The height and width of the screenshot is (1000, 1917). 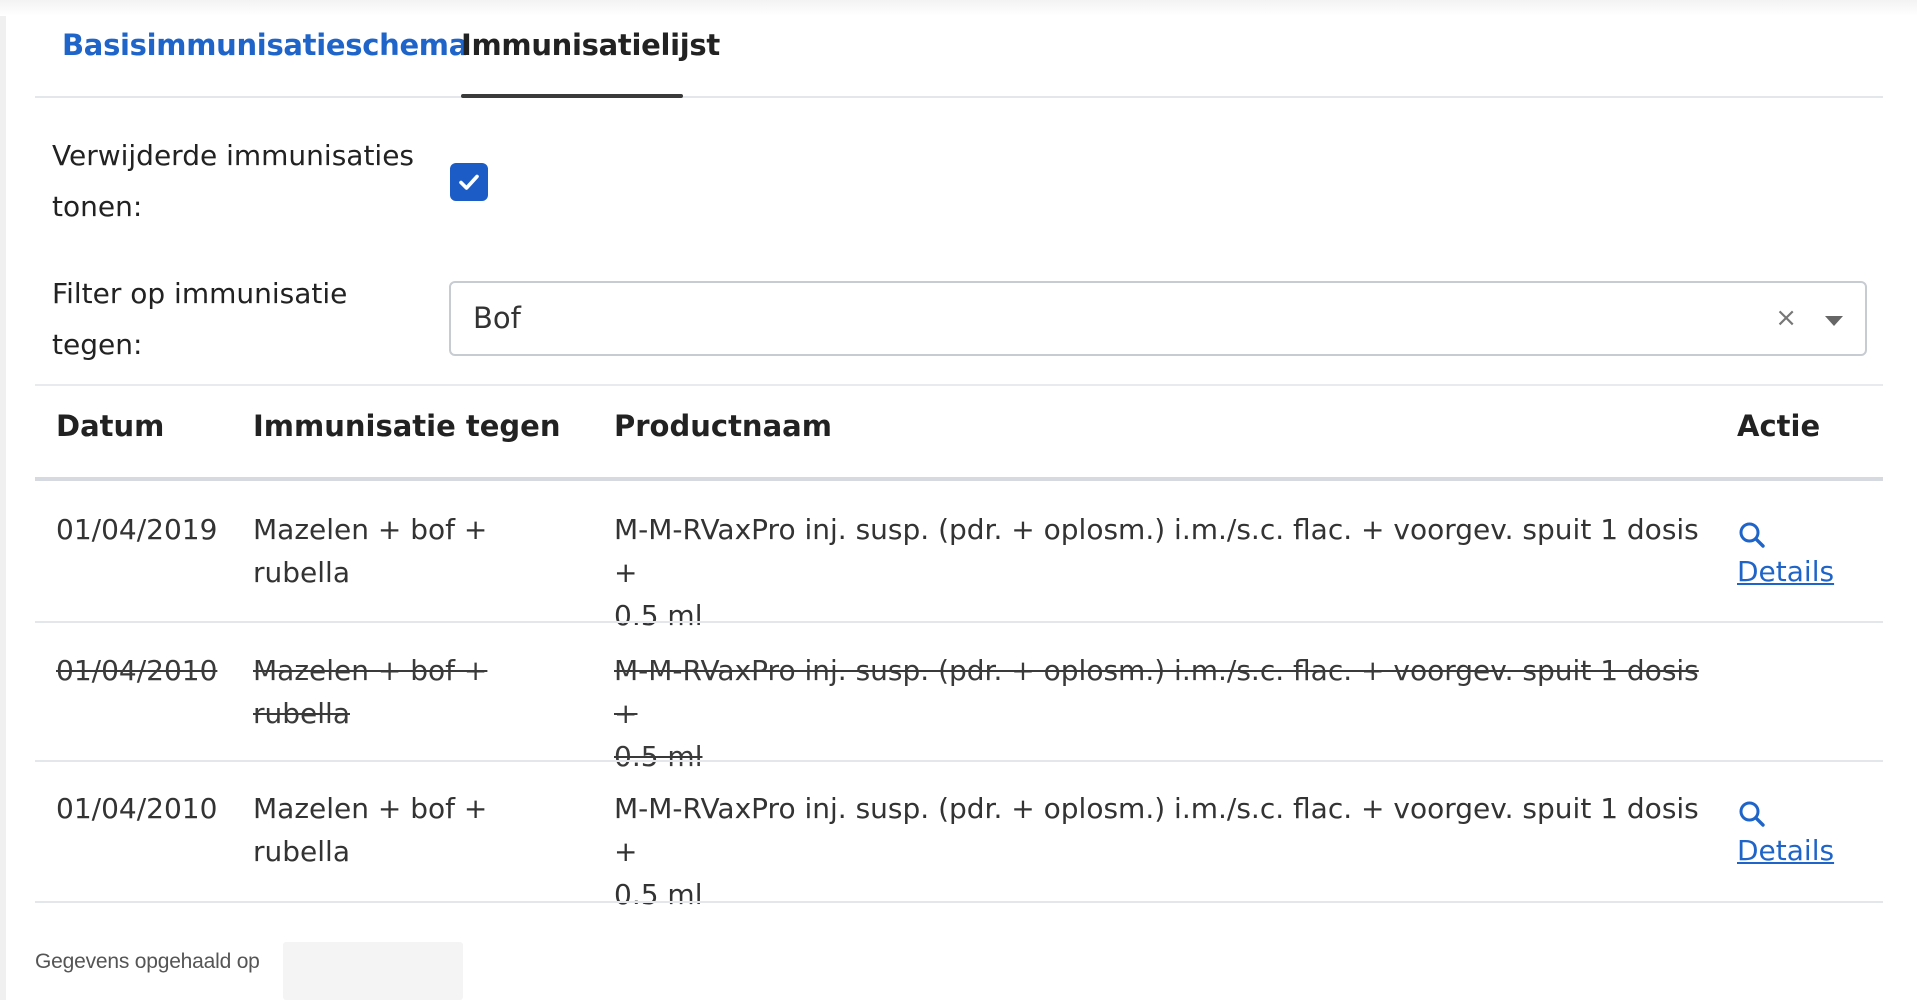 What do you see at coordinates (959, 479) in the screenshot?
I see `table-header-border` at bounding box center [959, 479].